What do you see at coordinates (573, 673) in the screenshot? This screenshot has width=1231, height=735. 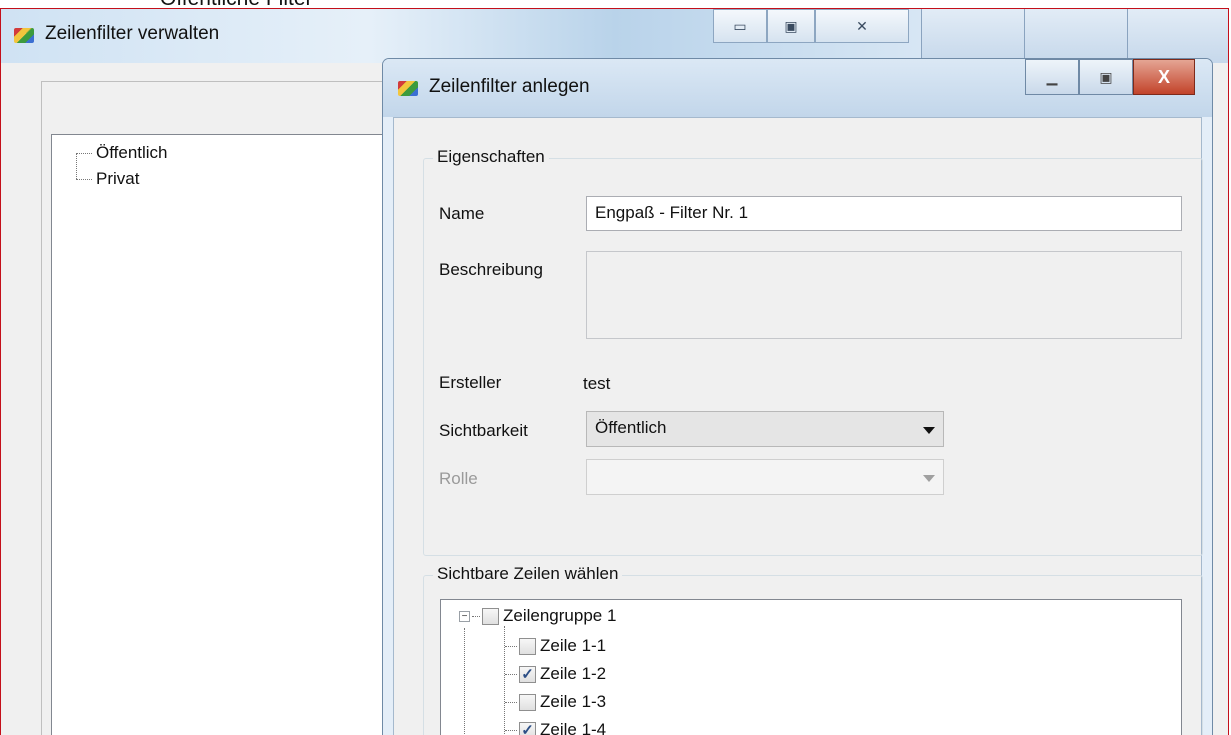 I see `tree-row-label: Zeile 1-2` at bounding box center [573, 673].